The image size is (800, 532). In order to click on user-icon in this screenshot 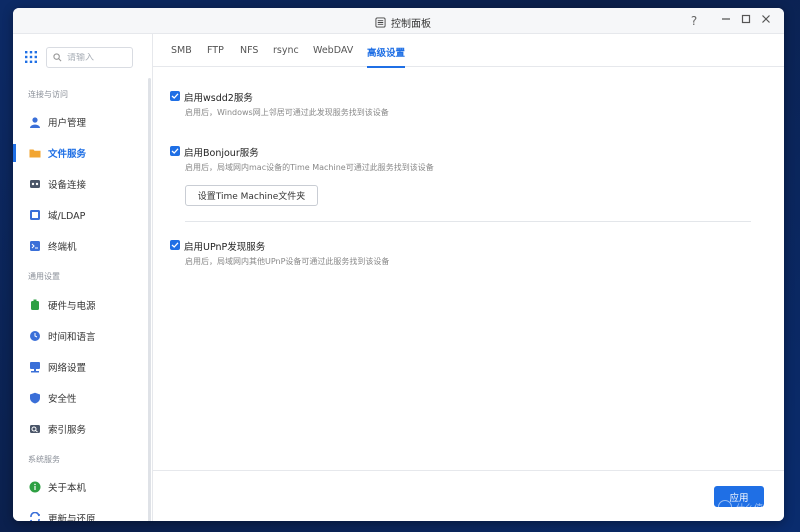, I will do `click(35, 122)`.